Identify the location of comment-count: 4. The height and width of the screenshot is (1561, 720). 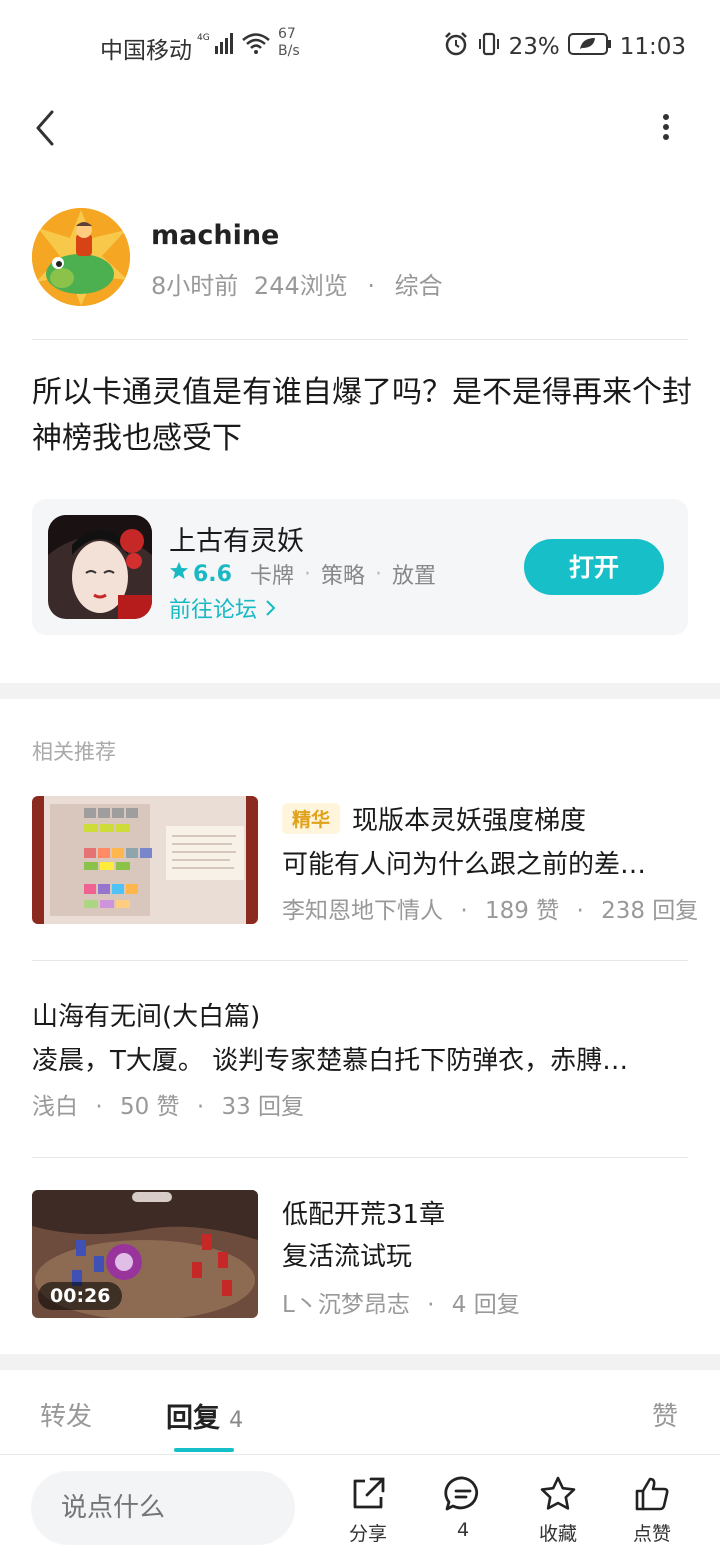
(463, 1530).